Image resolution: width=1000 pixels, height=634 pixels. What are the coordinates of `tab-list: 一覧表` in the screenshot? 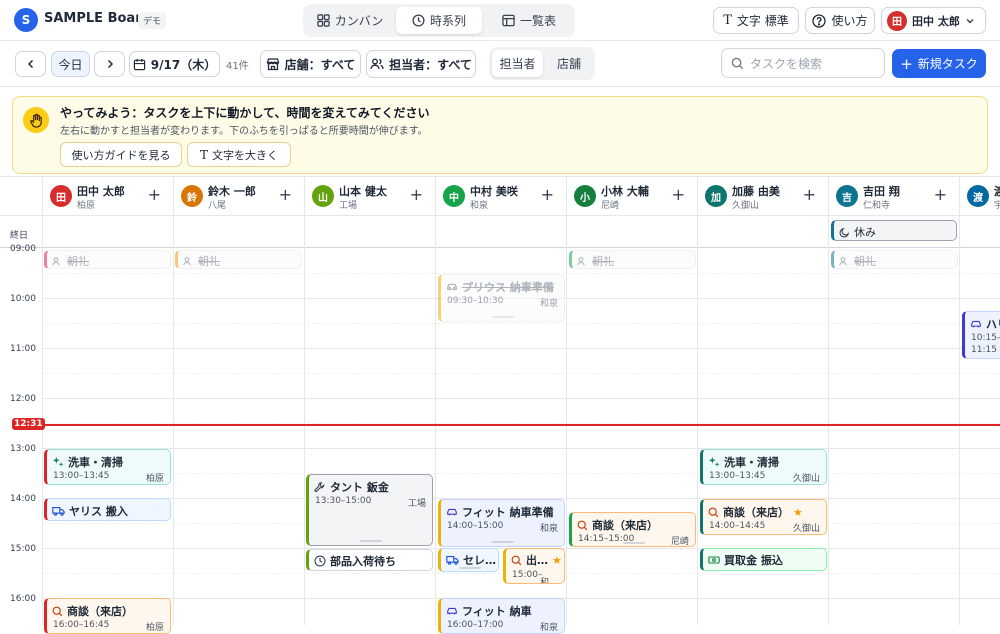 It's located at (529, 20).